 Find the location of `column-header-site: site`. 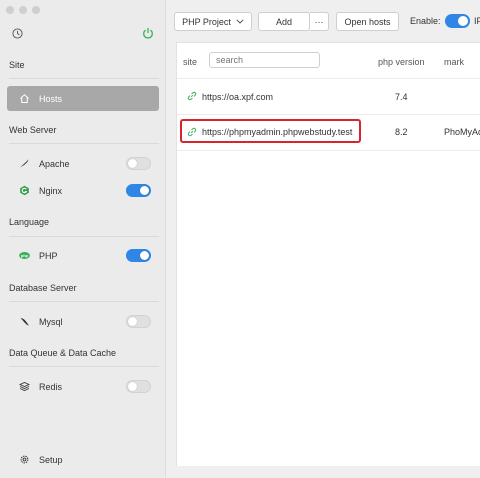

column-header-site: site is located at coordinates (190, 62).